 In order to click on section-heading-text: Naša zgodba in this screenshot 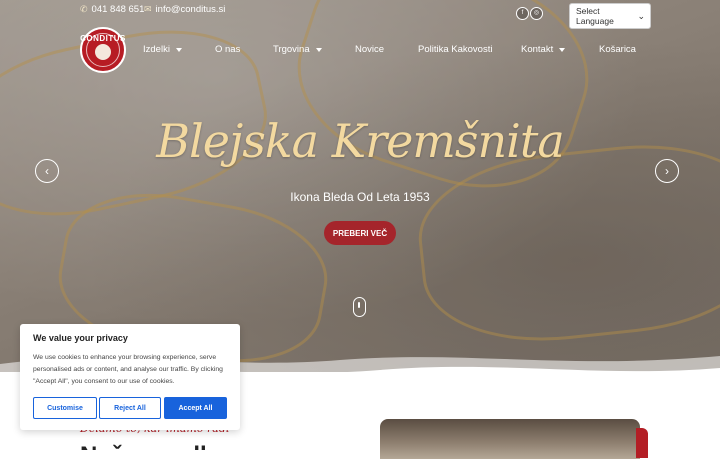, I will do `click(215, 446)`.